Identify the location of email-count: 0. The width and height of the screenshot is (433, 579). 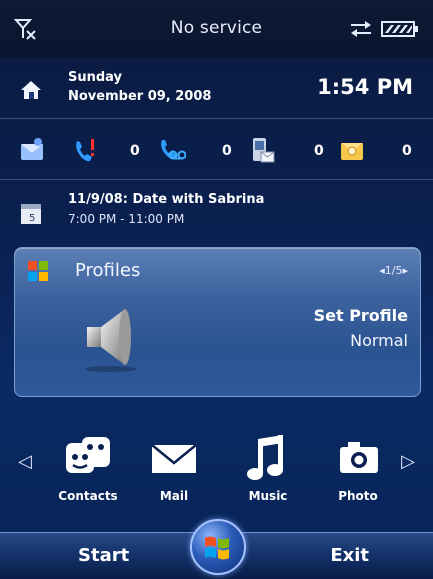
(407, 151).